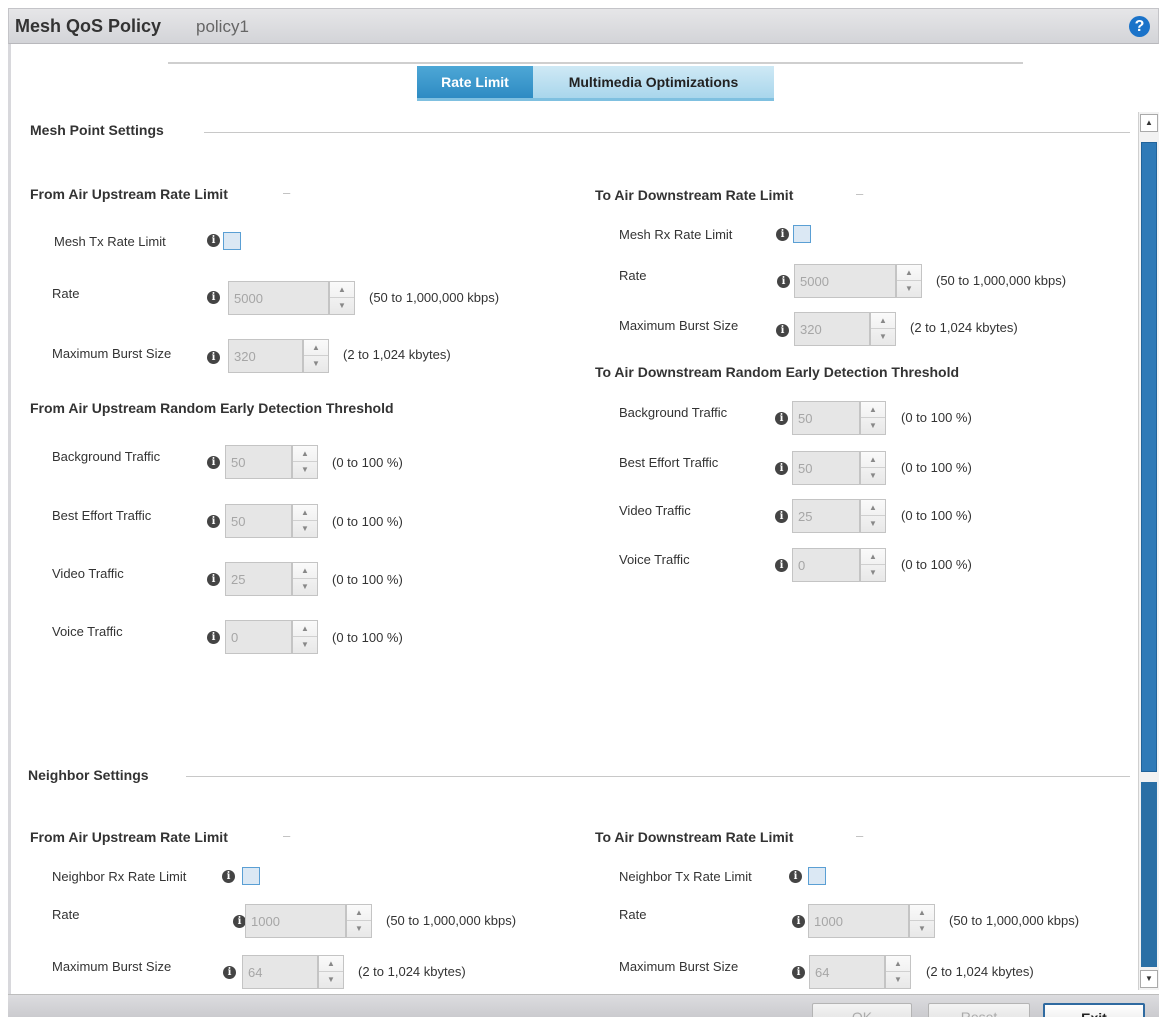 Image resolution: width=1159 pixels, height=1017 pixels. Describe the element at coordinates (826, 565) in the screenshot. I see `down-voice-input` at that location.